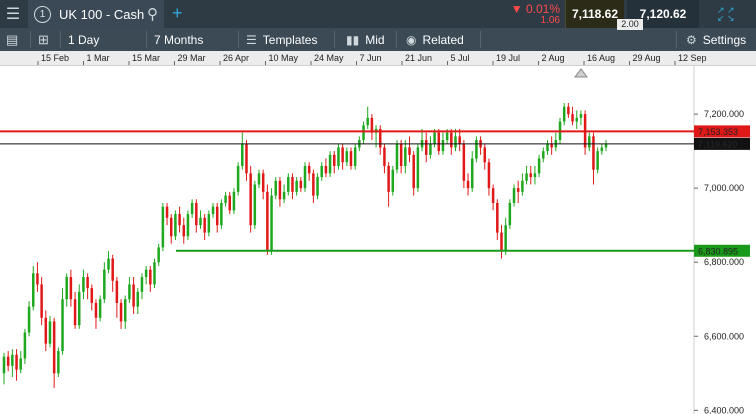 Image resolution: width=756 pixels, height=414 pixels. I want to click on change-percent: ▼ 0.01%, so click(535, 9).